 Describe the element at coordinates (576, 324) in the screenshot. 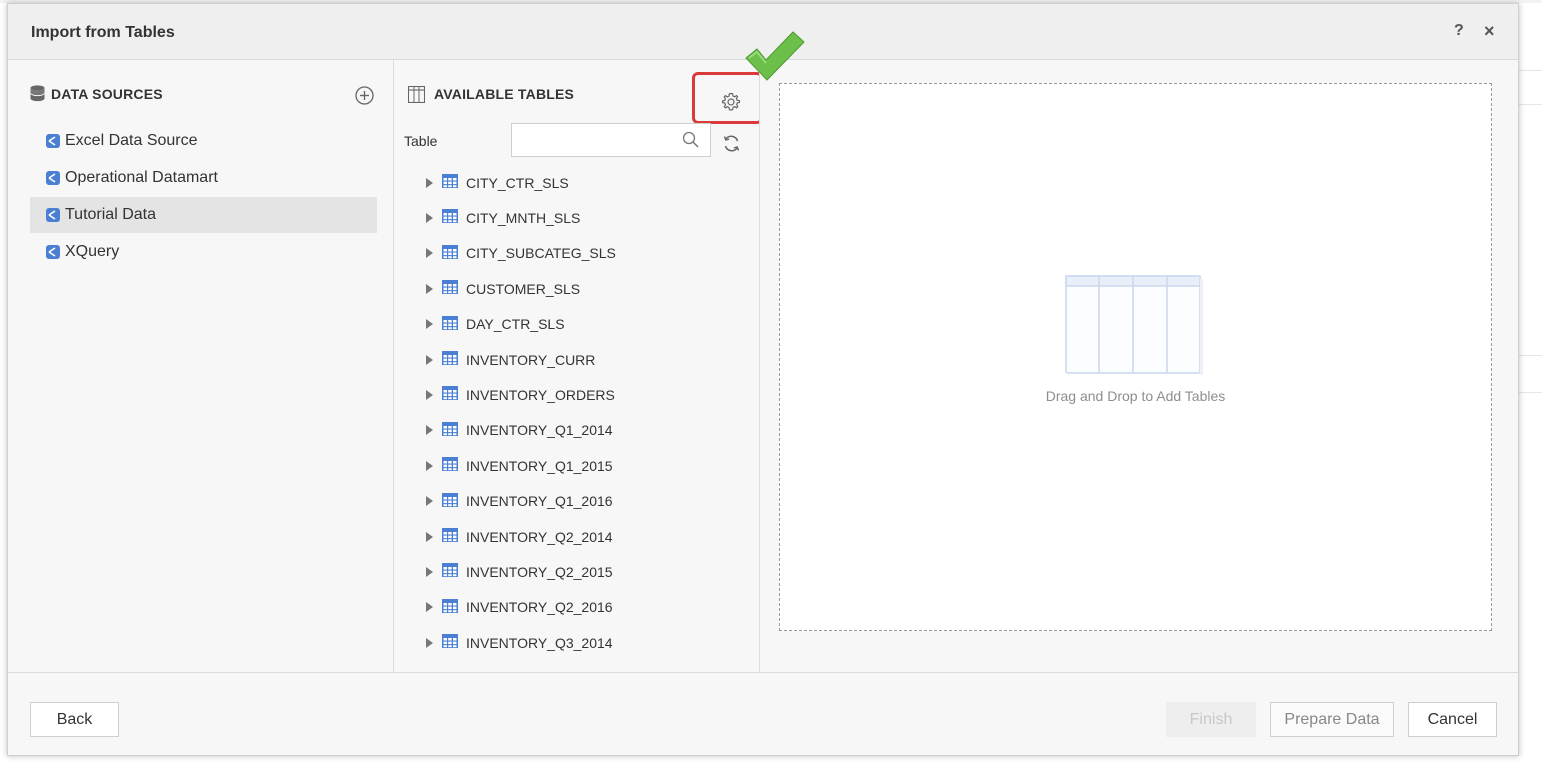

I see `table-row: DAY_CTR_SLS` at that location.